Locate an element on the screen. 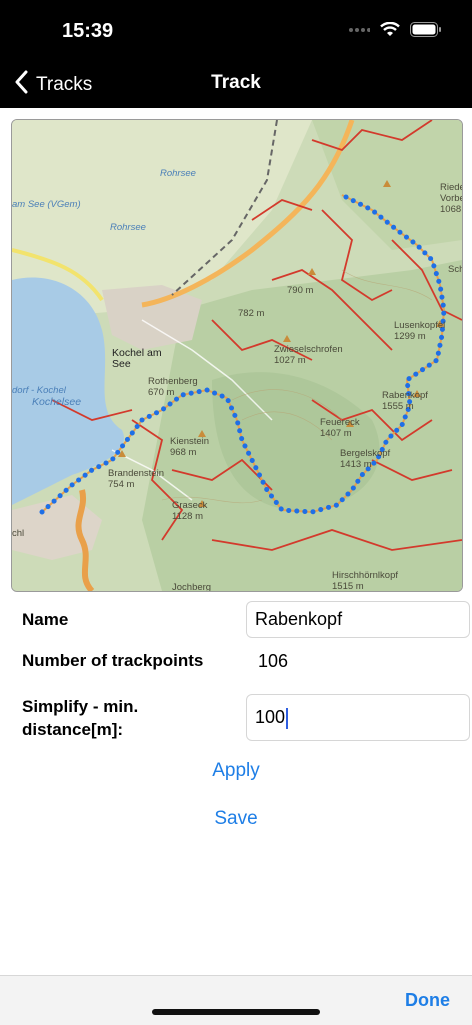 The width and height of the screenshot is (472, 1025). trackpoints-label: Number of trackpoints is located at coordinates (113, 660).